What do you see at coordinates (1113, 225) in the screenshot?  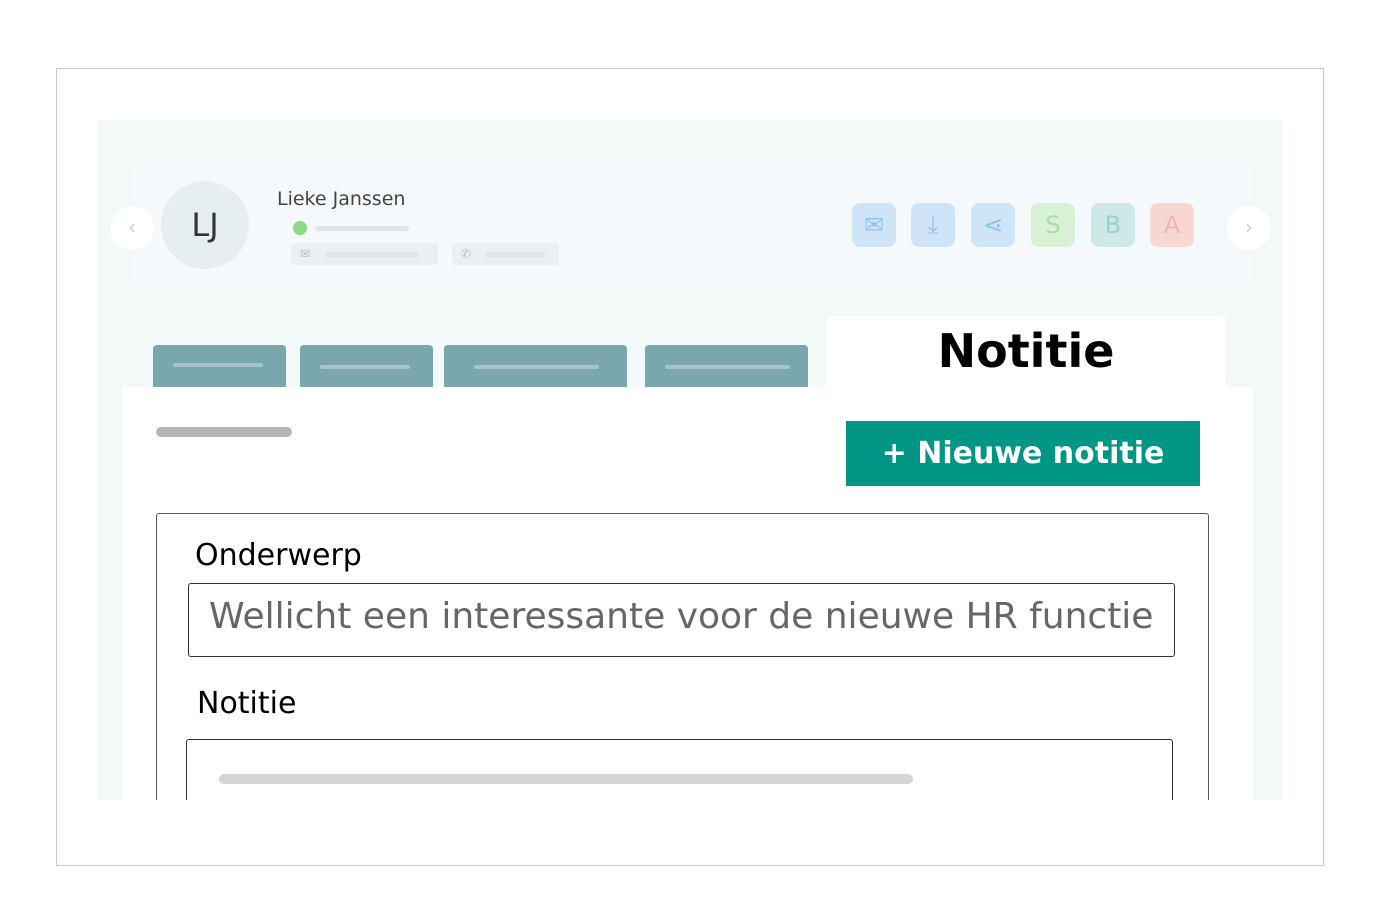 I see `action-b-button: B` at bounding box center [1113, 225].